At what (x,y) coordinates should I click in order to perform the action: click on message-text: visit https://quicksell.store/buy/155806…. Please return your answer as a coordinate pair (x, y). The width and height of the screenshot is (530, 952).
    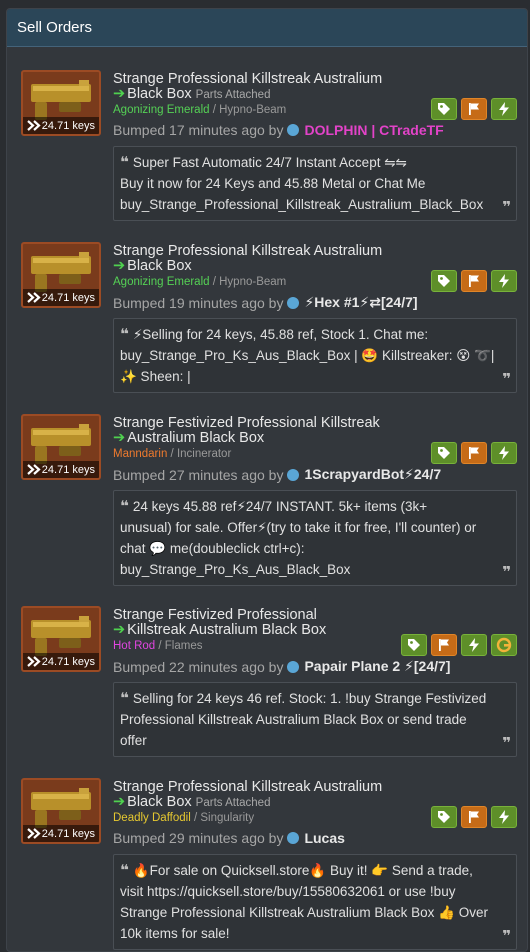
    Looking at the image, I should click on (288, 891).